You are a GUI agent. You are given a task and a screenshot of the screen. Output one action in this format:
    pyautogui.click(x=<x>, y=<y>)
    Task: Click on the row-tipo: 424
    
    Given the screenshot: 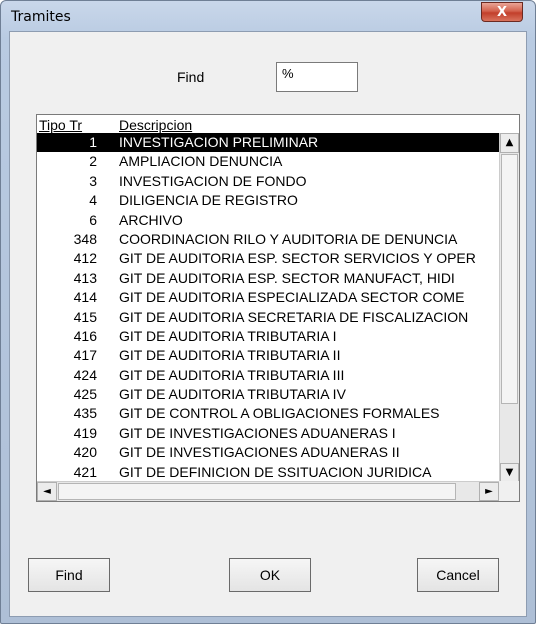 What is the action you would take?
    pyautogui.click(x=85, y=374)
    